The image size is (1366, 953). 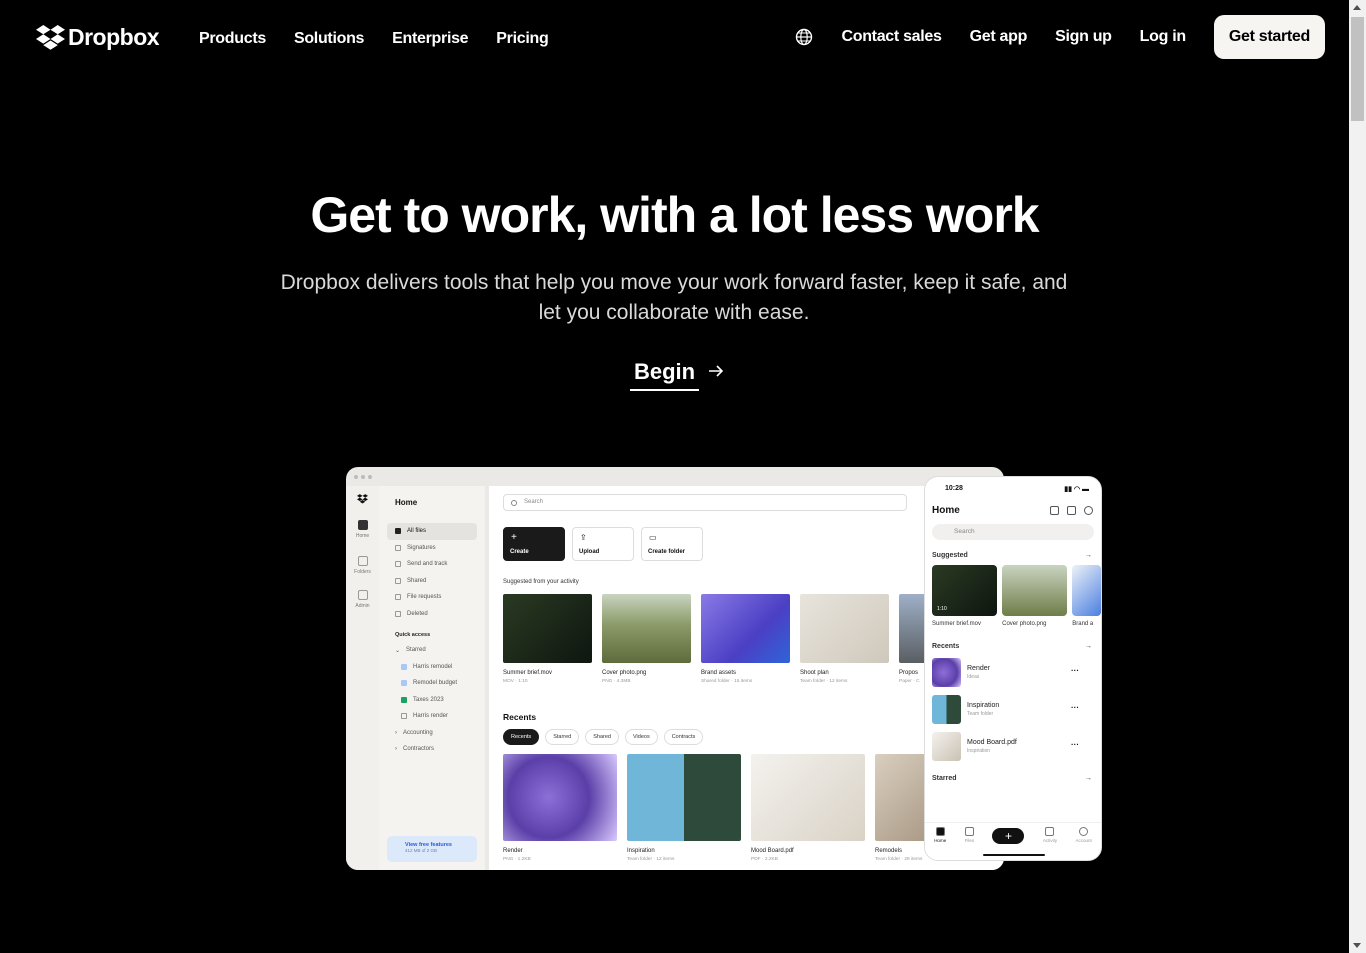 What do you see at coordinates (1012, 778) in the screenshot?
I see `phone-starred-heading: Starred →` at bounding box center [1012, 778].